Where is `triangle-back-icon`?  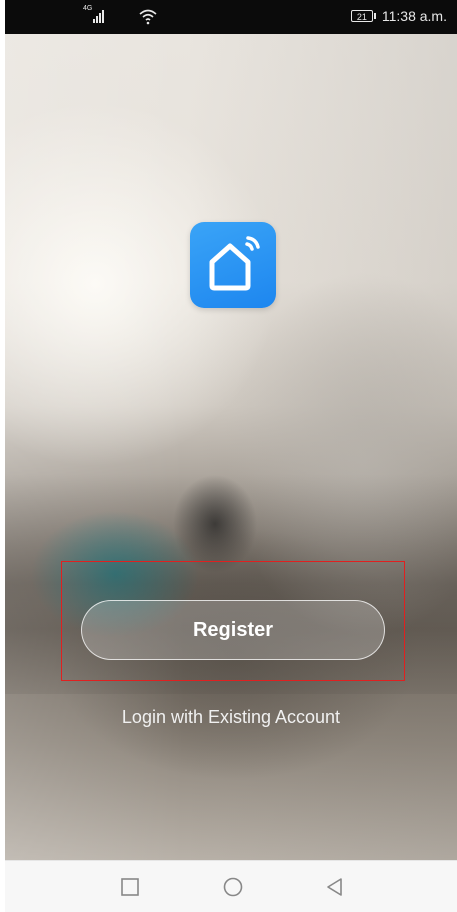
triangle-back-icon is located at coordinates (335, 887).